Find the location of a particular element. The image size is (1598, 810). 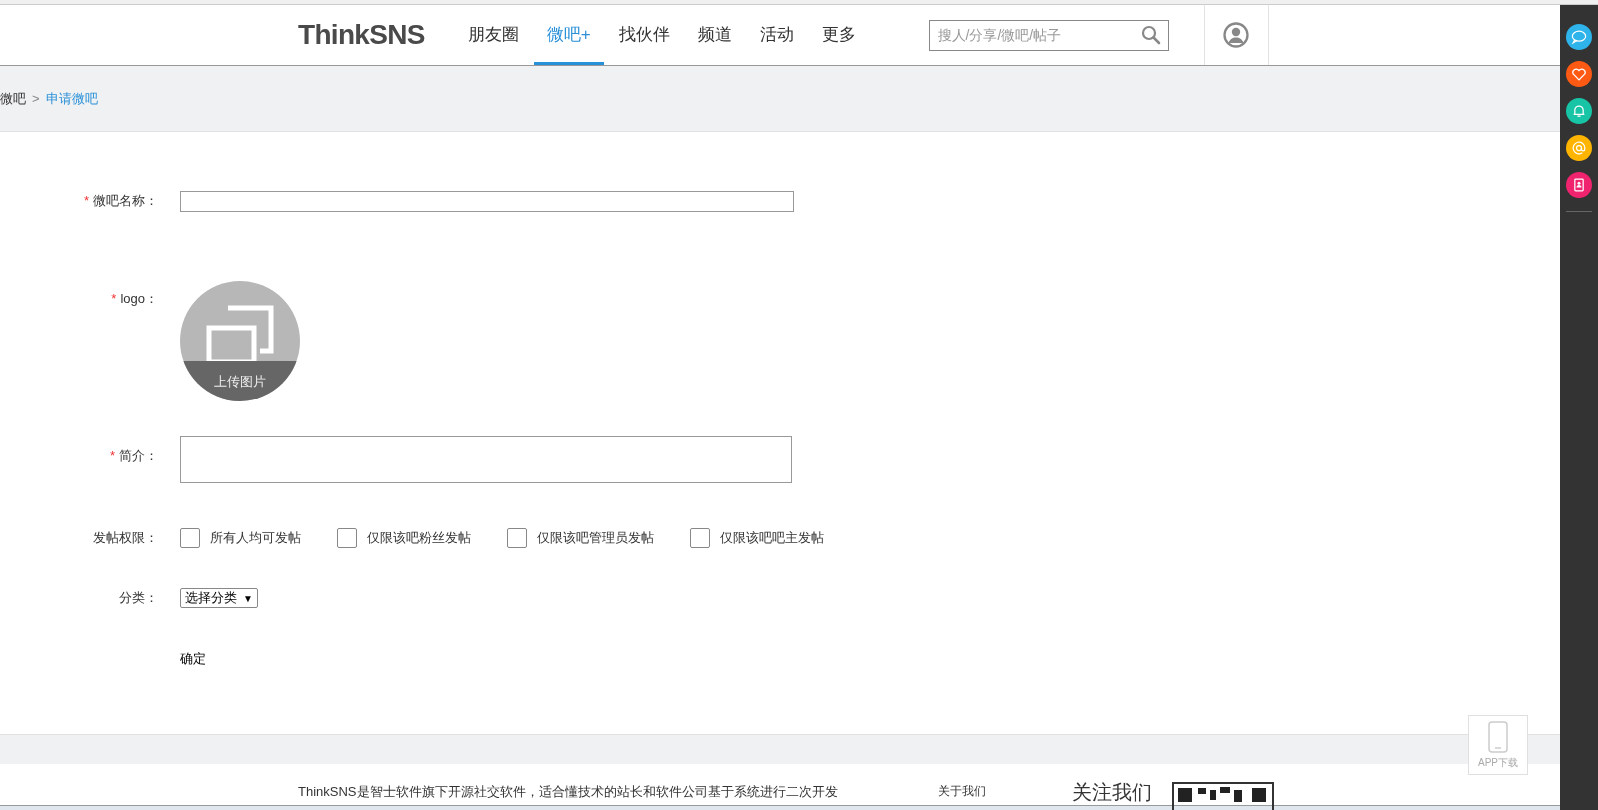

nav-tab: 朋友圈 is located at coordinates (493, 35).